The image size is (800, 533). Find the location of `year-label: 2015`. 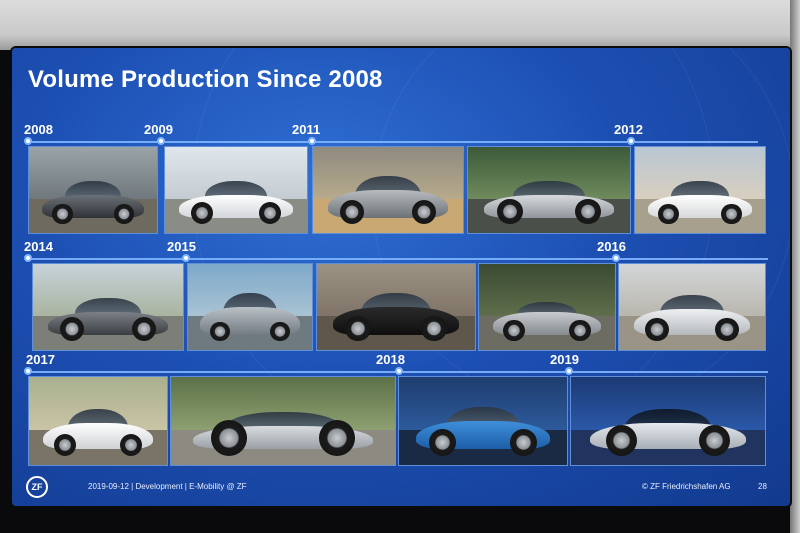

year-label: 2015 is located at coordinates (181, 246).